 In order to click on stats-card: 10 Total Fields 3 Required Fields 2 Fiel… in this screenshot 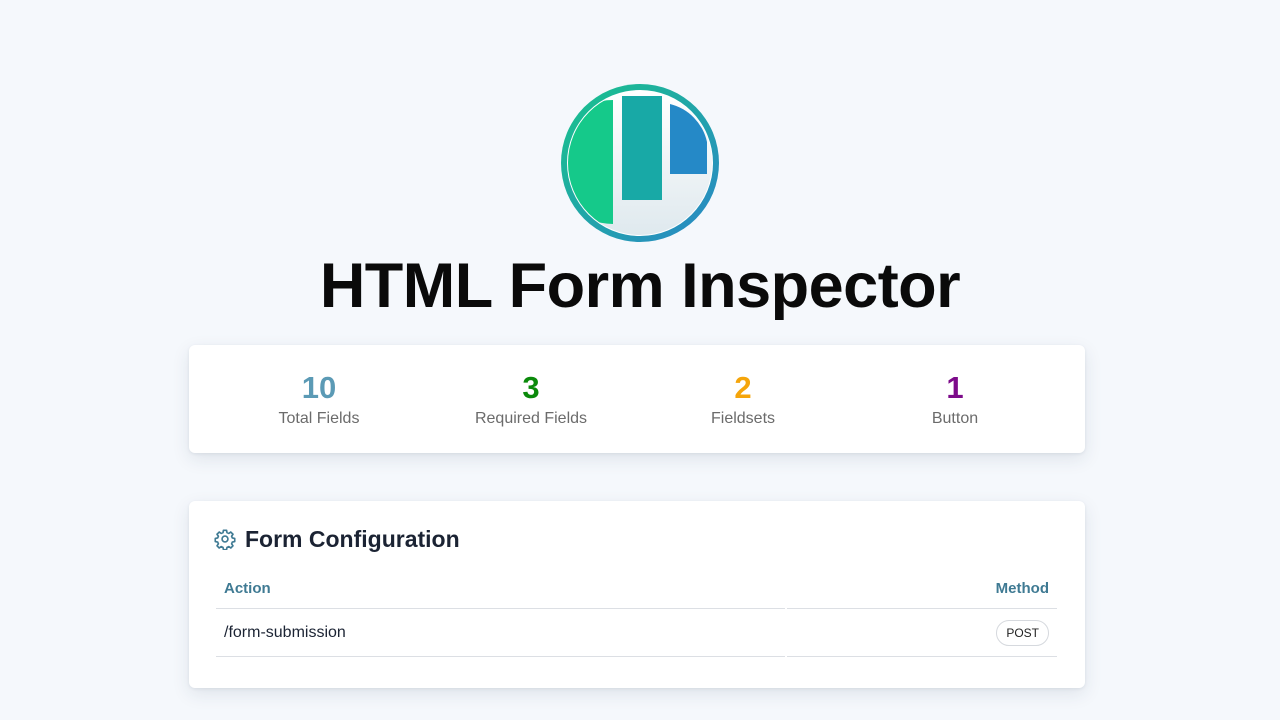, I will do `click(637, 399)`.